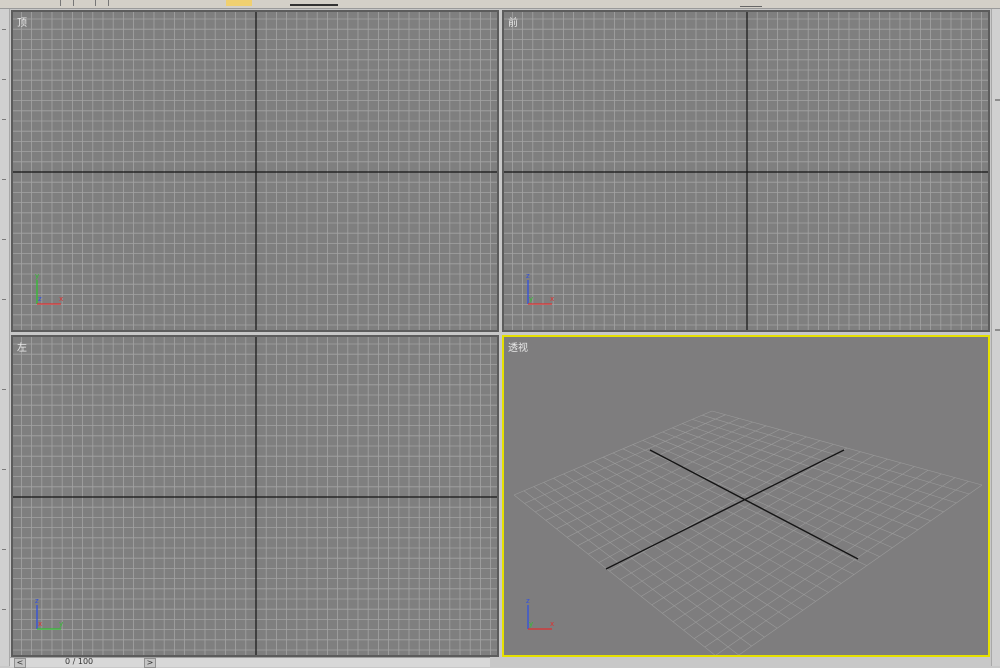  What do you see at coordinates (22, 21) in the screenshot?
I see `viewport-label: 顶` at bounding box center [22, 21].